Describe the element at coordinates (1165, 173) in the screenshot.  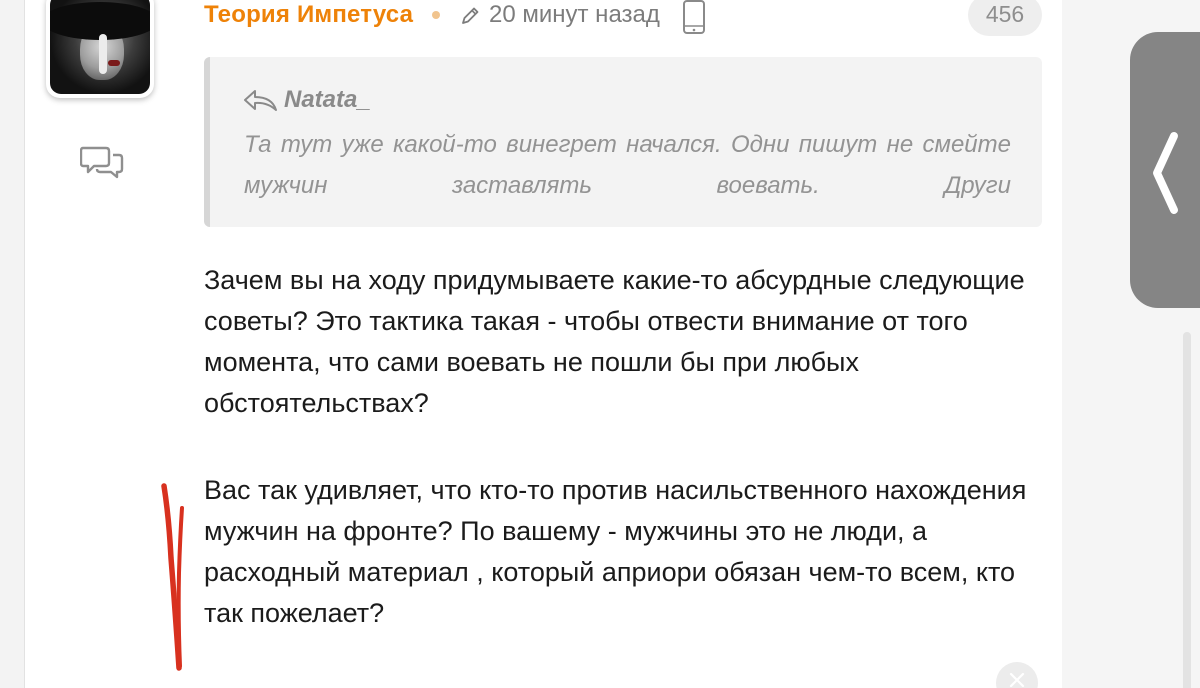
I see `chevron-left-icon` at that location.